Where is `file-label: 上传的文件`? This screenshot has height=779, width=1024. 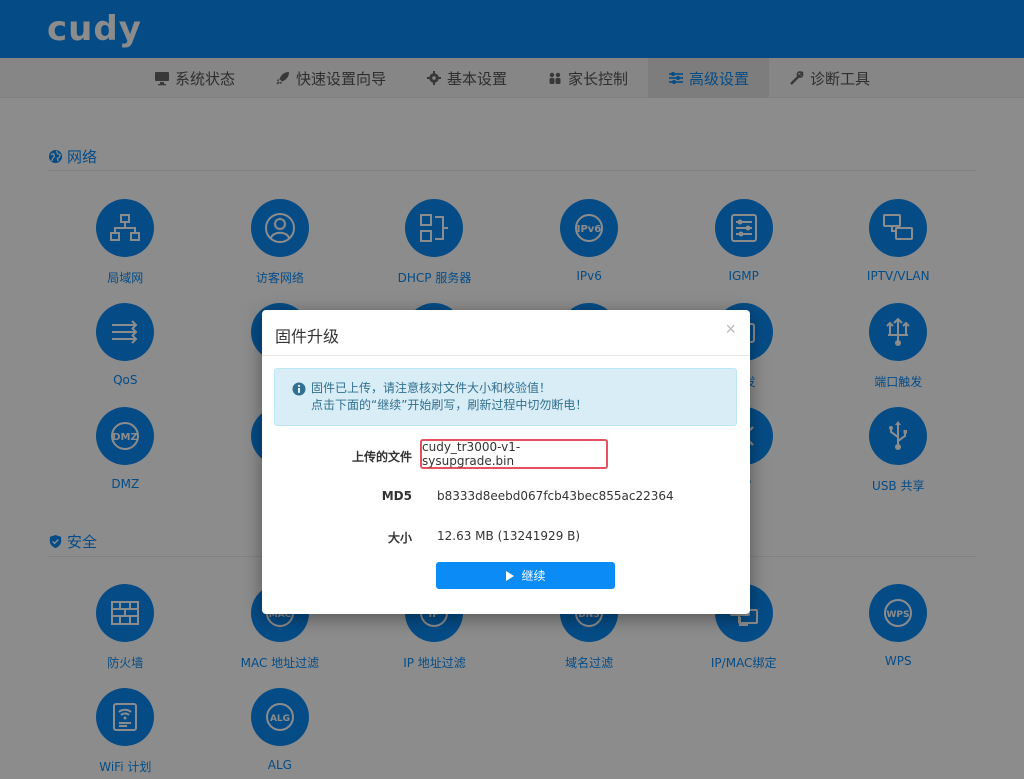
file-label: 上传的文件 is located at coordinates (381, 457).